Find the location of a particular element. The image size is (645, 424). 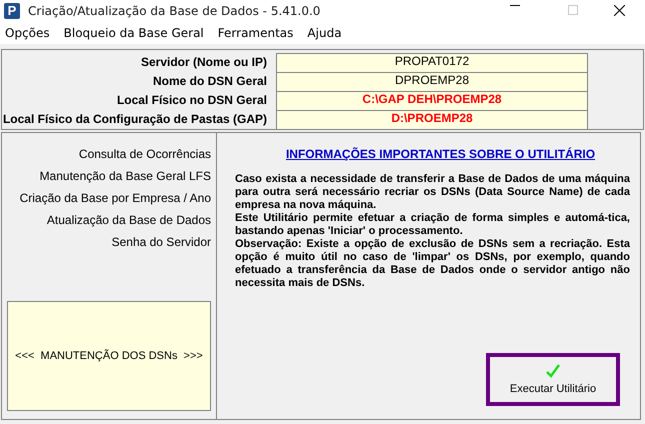

field-label: Local Físico no DSN Geral is located at coordinates (191, 100).